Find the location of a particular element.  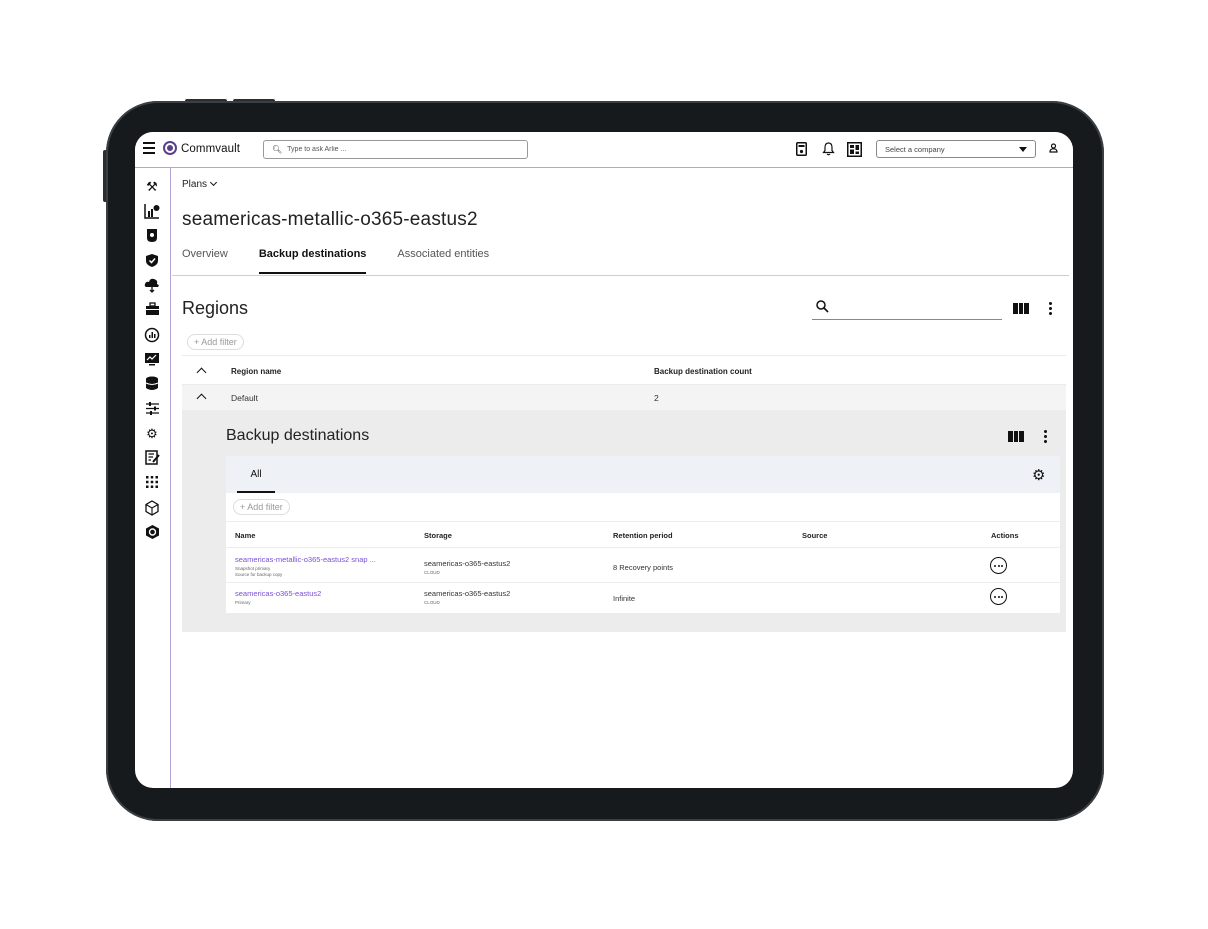

briefcase-icon is located at coordinates (152, 310).